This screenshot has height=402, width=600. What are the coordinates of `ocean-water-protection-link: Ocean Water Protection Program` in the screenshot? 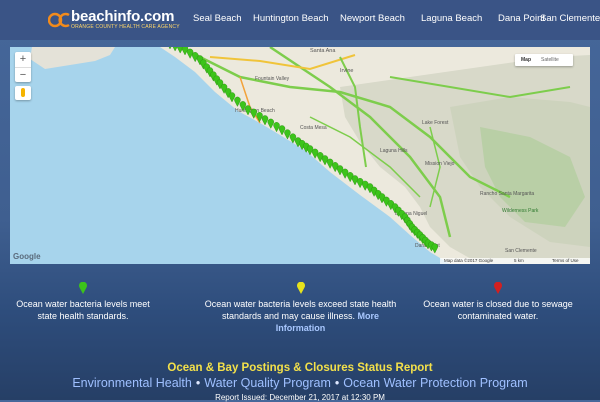 It's located at (435, 383).